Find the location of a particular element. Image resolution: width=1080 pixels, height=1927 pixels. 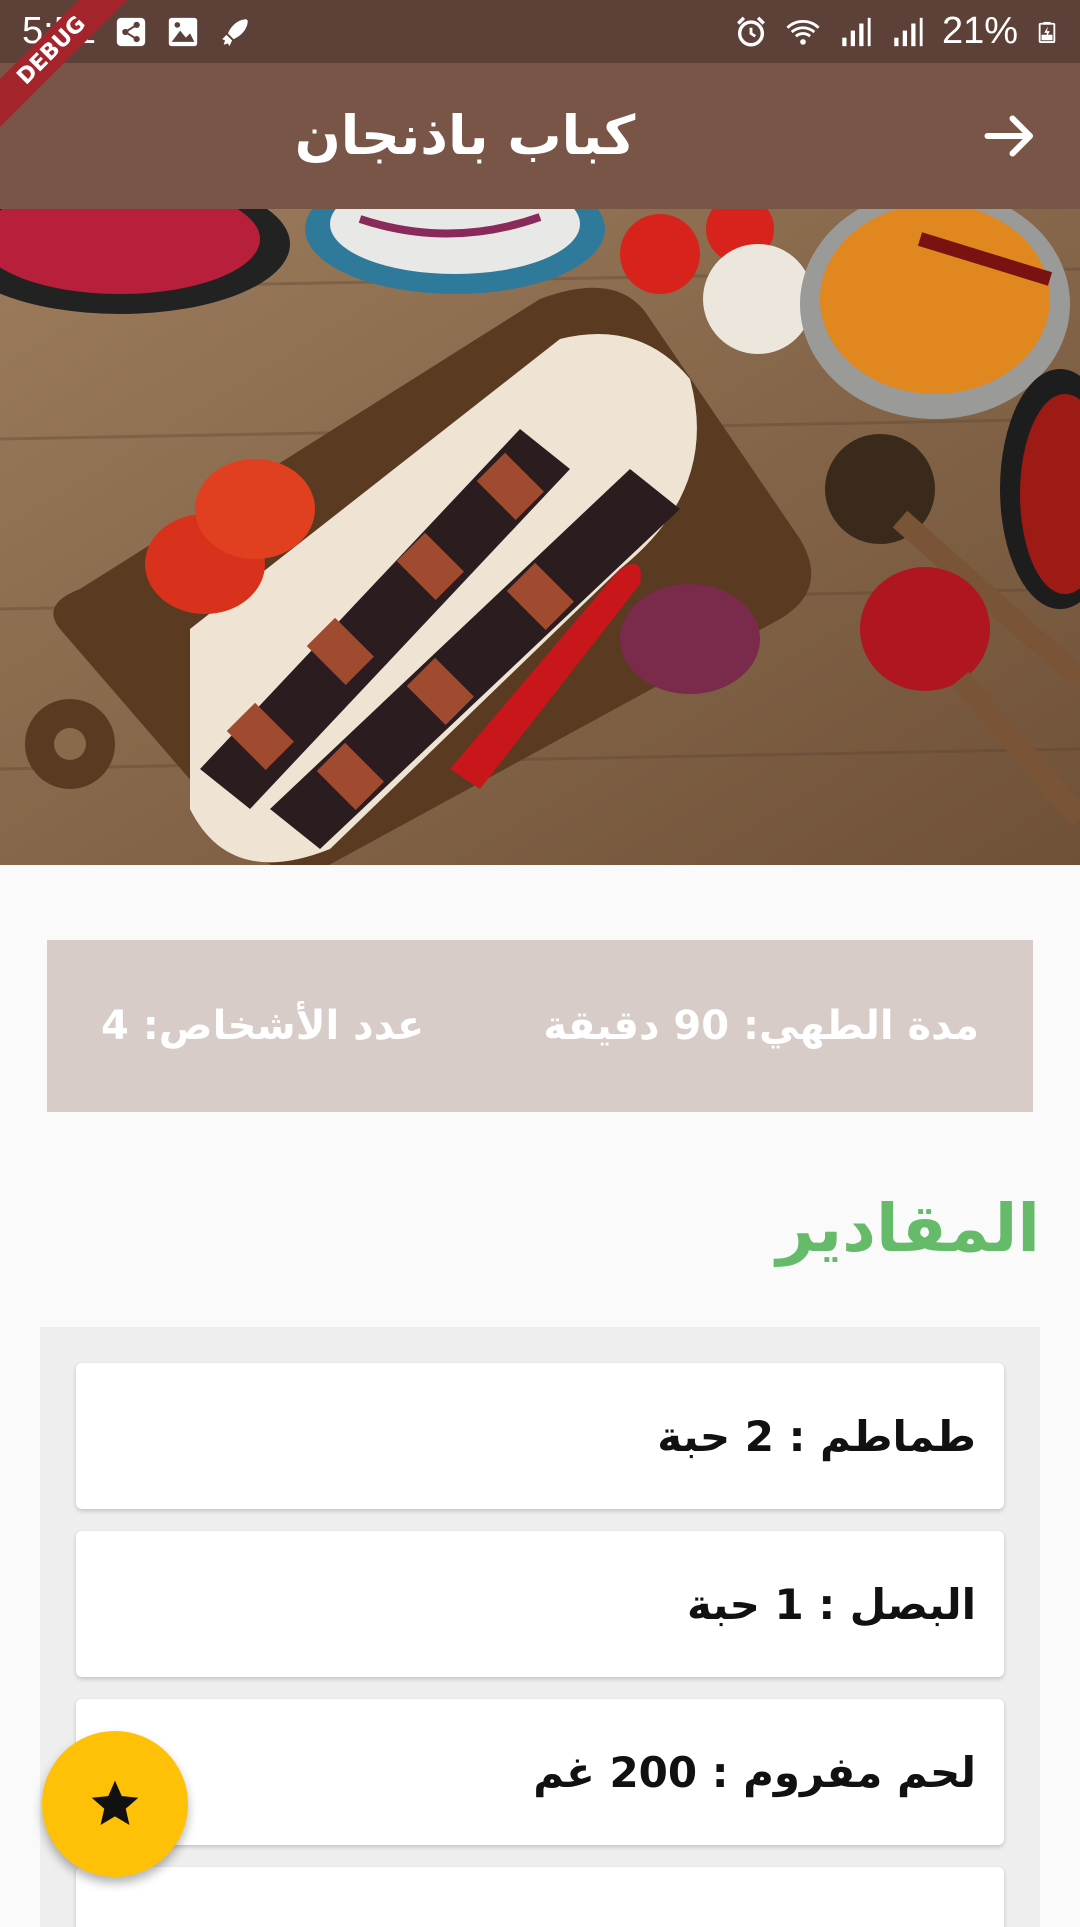

ingredient-item: طماطم : 2 حبة is located at coordinates (540, 1436).